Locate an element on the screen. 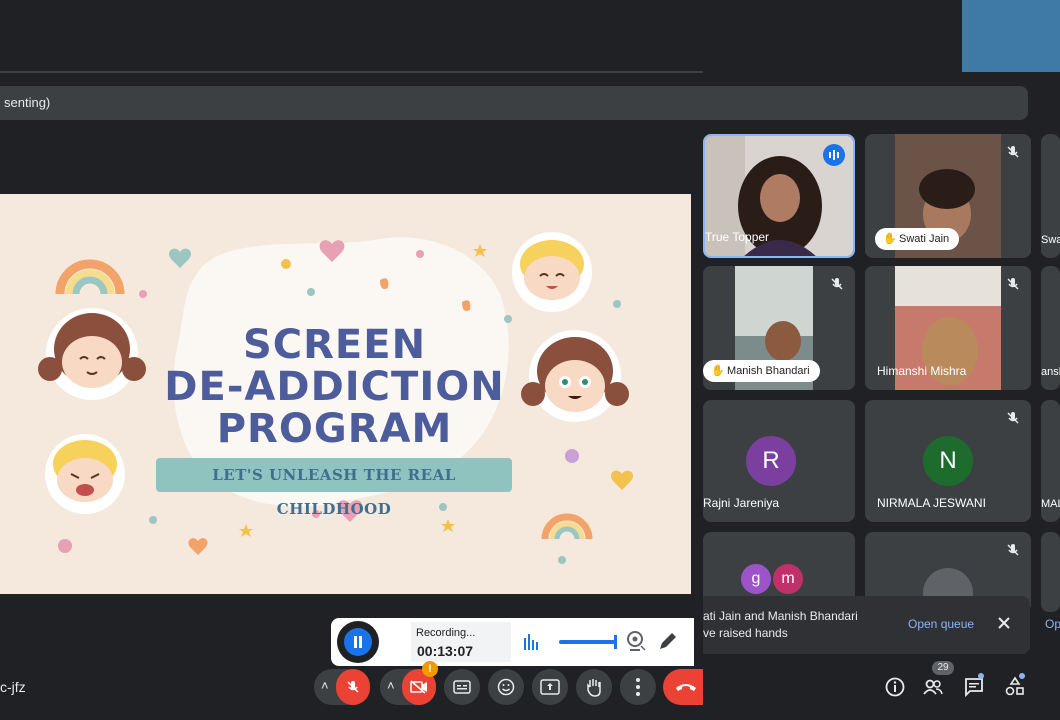  participant-tile-true-topper: True Topper is located at coordinates (779, 196).